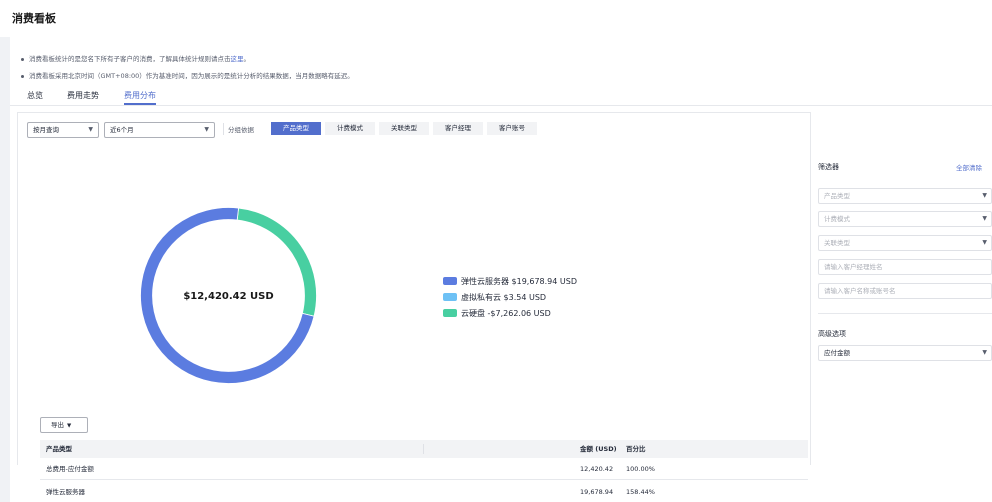  What do you see at coordinates (597, 492) in the screenshot?
I see `cell-amount: 19,678.94` at bounding box center [597, 492].